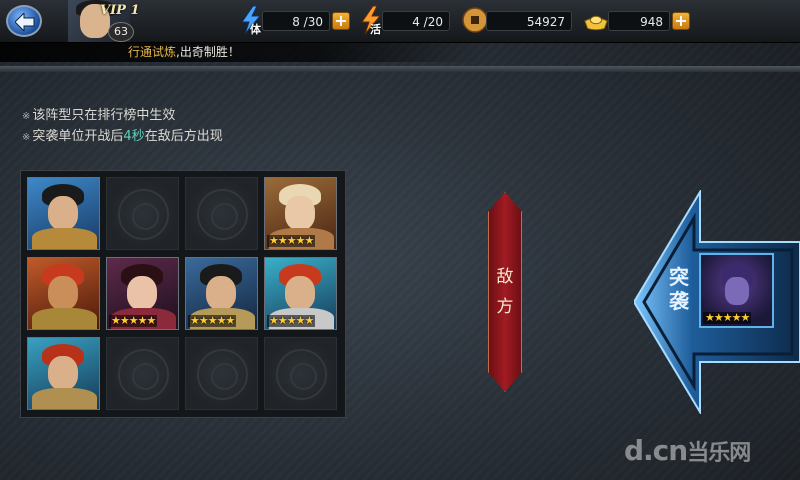  What do you see at coordinates (255, 29) in the screenshot?
I see `stamina-label: 体` at bounding box center [255, 29].